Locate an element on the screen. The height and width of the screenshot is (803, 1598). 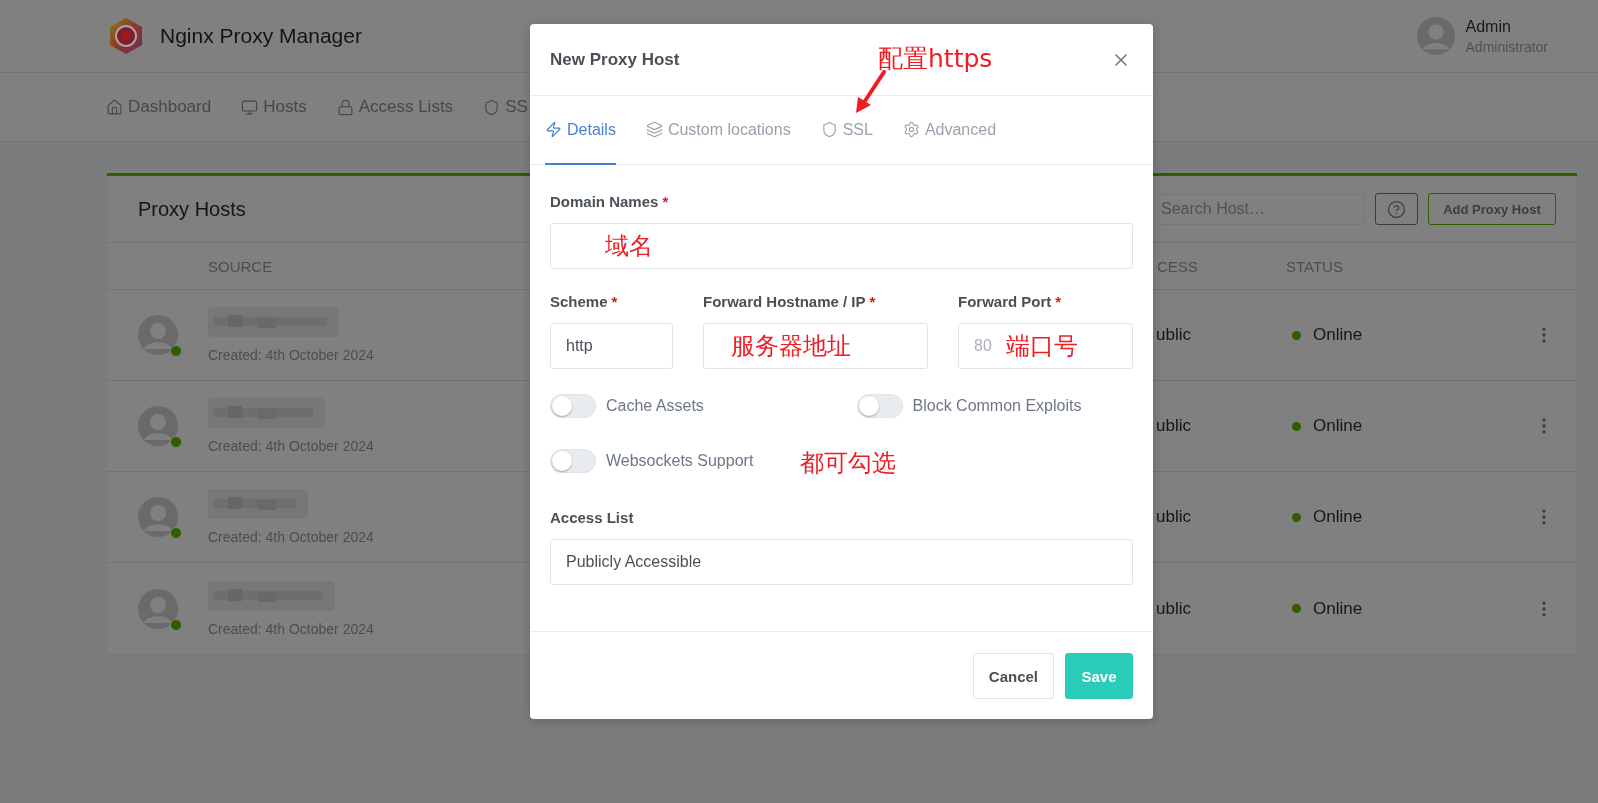
user-name: Admin is located at coordinates (1488, 26).